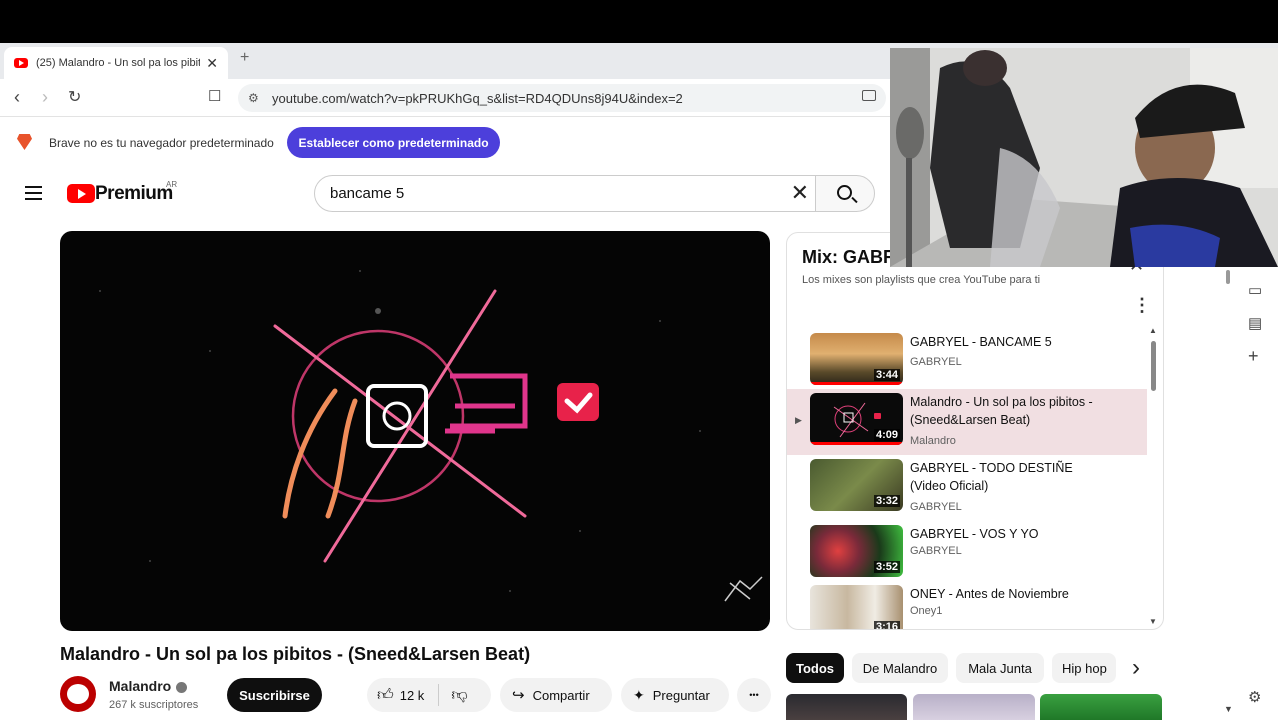  Describe the element at coordinates (856, 419) in the screenshot. I see `video-thumbnail: 4:09` at that location.